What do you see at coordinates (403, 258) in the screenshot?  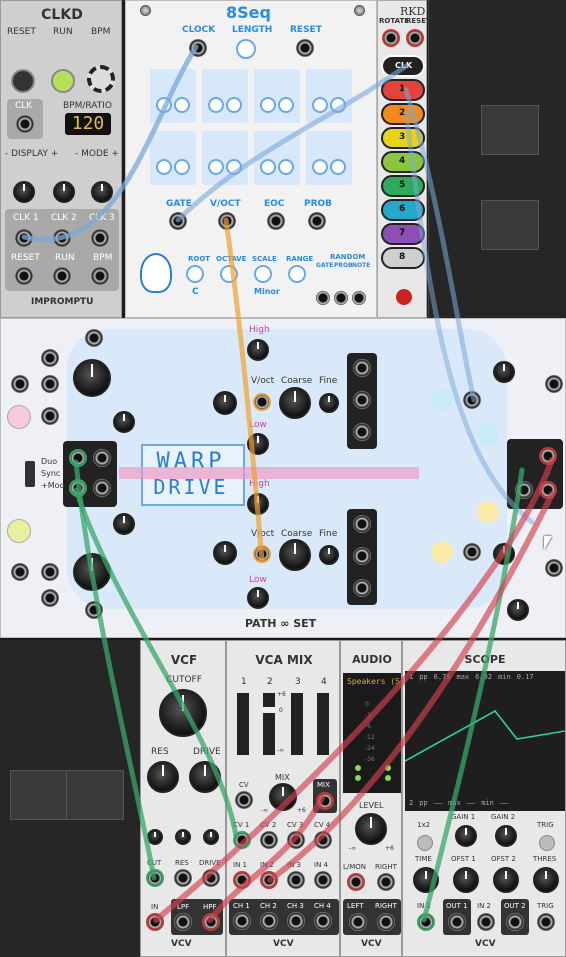 I see `rkd-output-row: 8` at bounding box center [403, 258].